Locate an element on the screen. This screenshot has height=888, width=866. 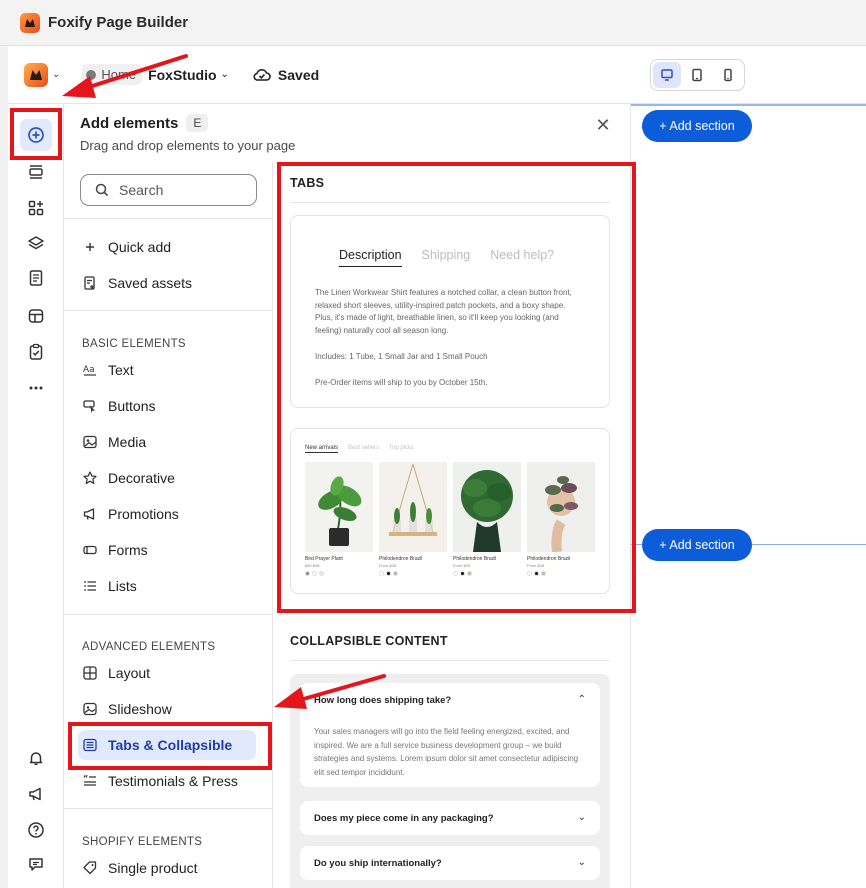
window-title: Foxify Page Builder is located at coordinates (118, 22).